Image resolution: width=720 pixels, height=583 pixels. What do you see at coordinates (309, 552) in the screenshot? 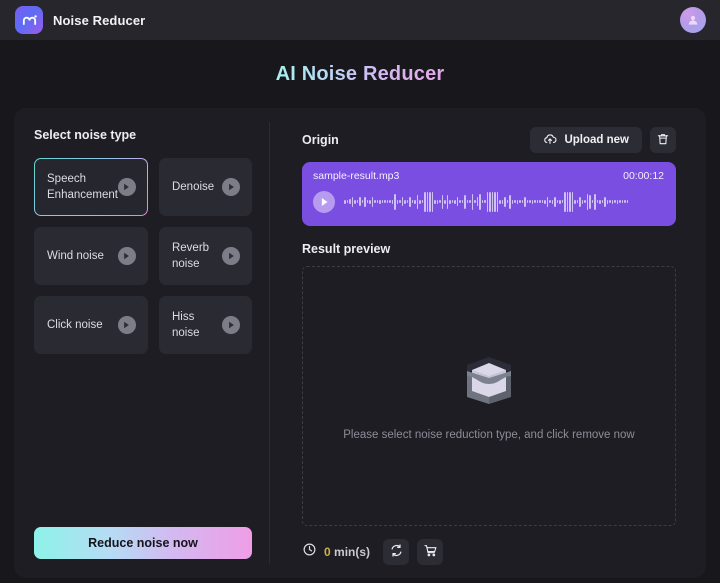
I see `clock-icon` at bounding box center [309, 552].